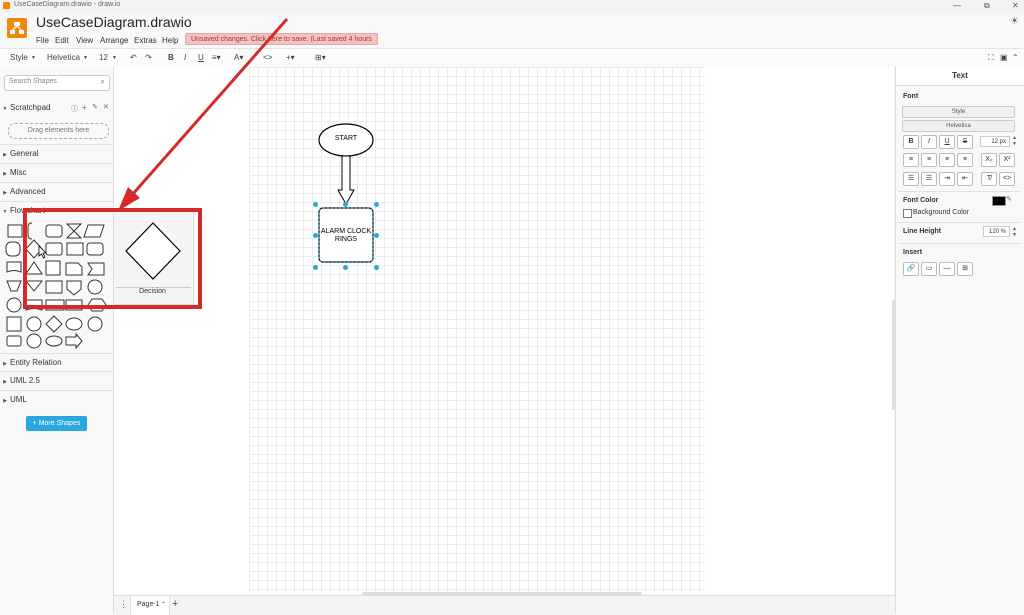 This screenshot has width=1024, height=615. I want to click on table-icon: ⊞▾, so click(320, 57).